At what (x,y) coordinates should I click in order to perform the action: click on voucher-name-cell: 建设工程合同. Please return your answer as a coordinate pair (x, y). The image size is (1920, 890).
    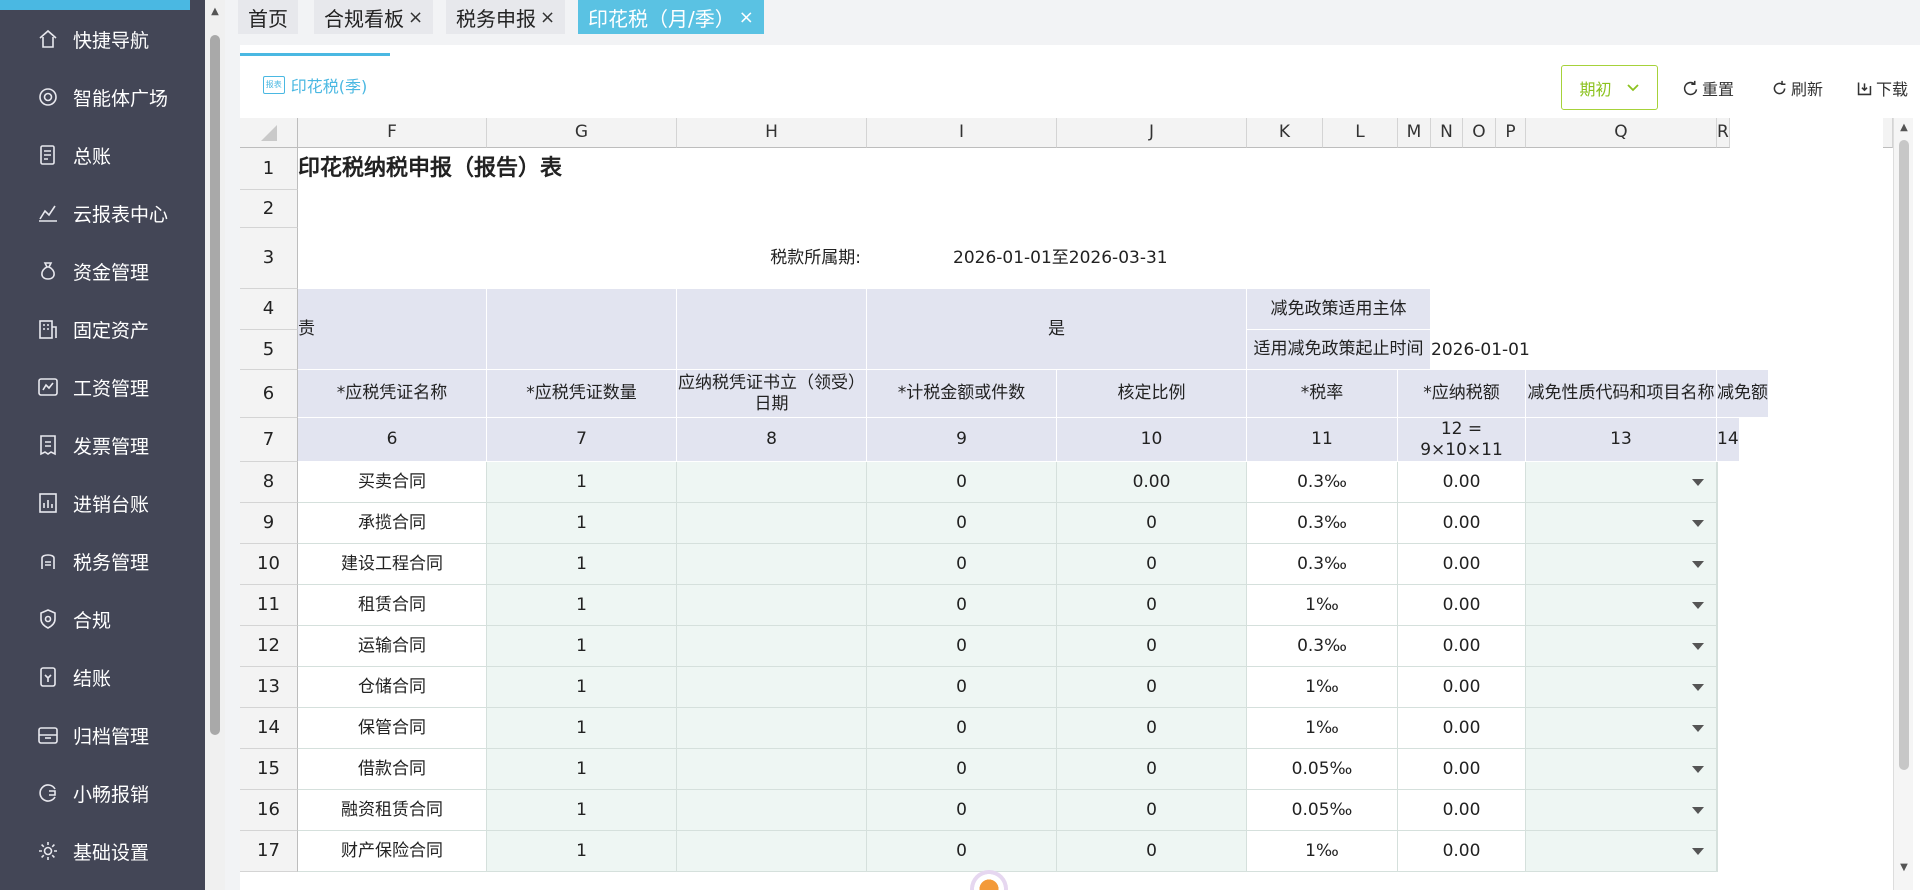
    Looking at the image, I should click on (392, 564).